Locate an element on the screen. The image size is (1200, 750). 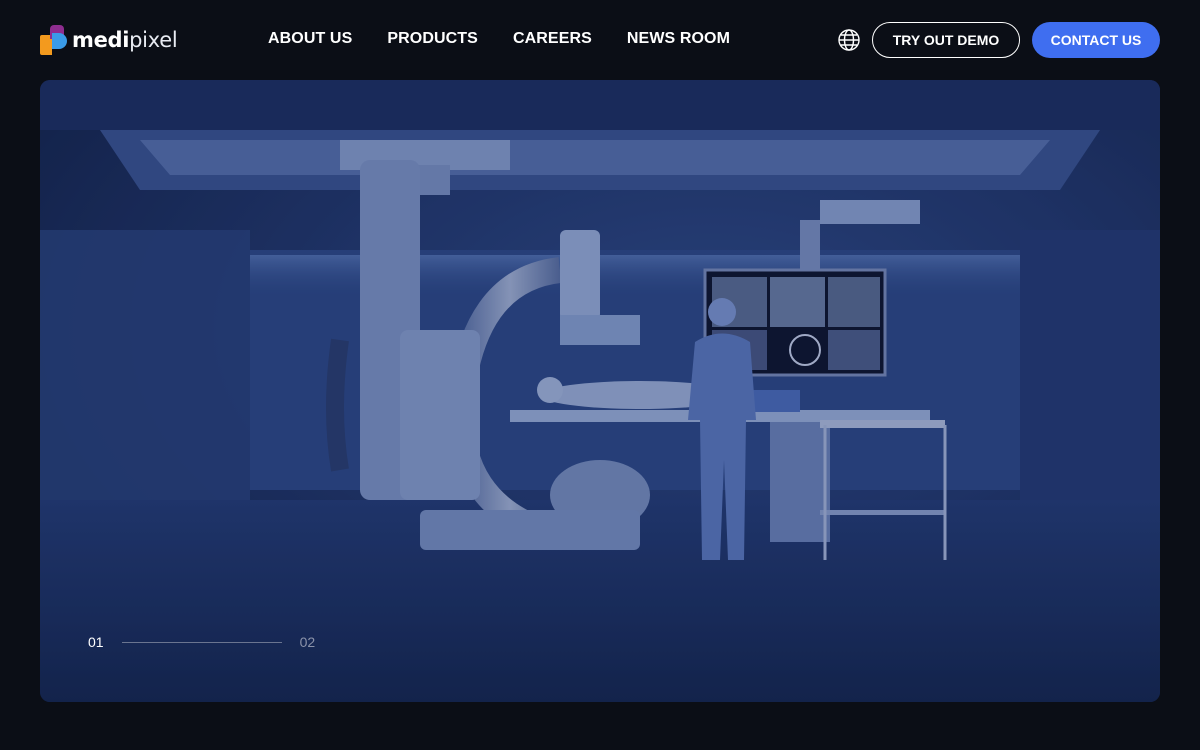
slide-number-next: 02 is located at coordinates (308, 642).